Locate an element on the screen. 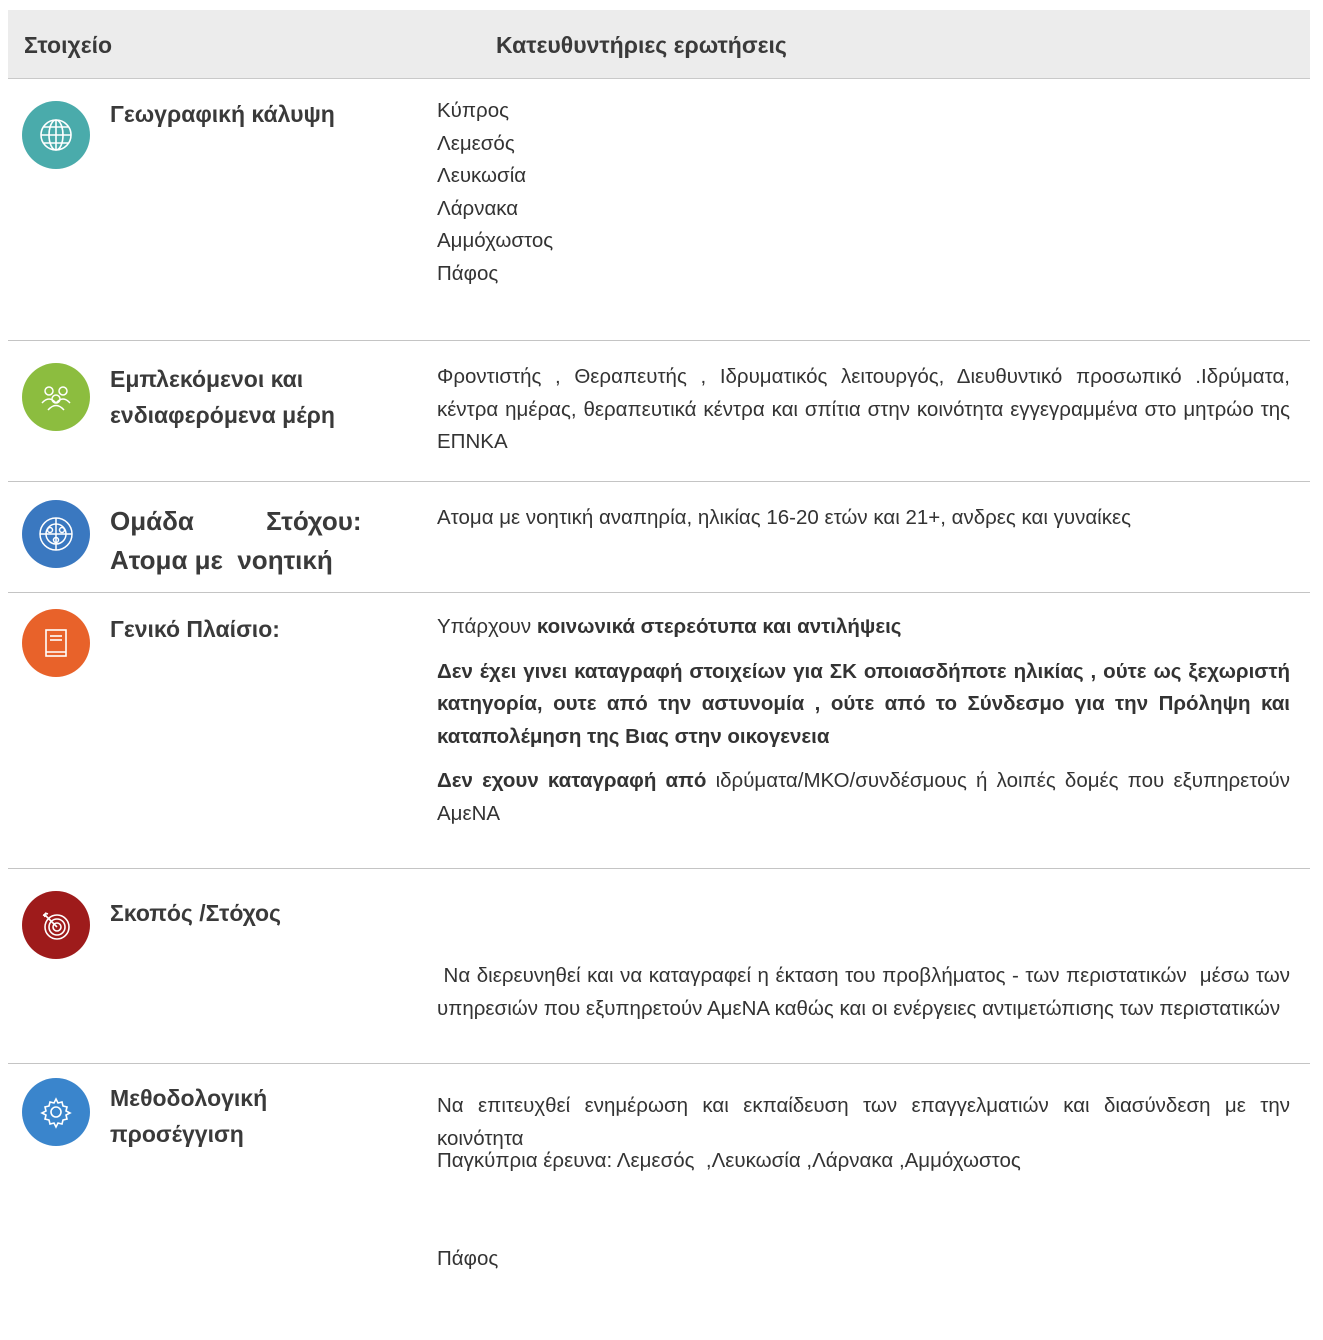 This screenshot has width=1323, height=1340. location-item: Αμμόχωστος is located at coordinates (495, 240).